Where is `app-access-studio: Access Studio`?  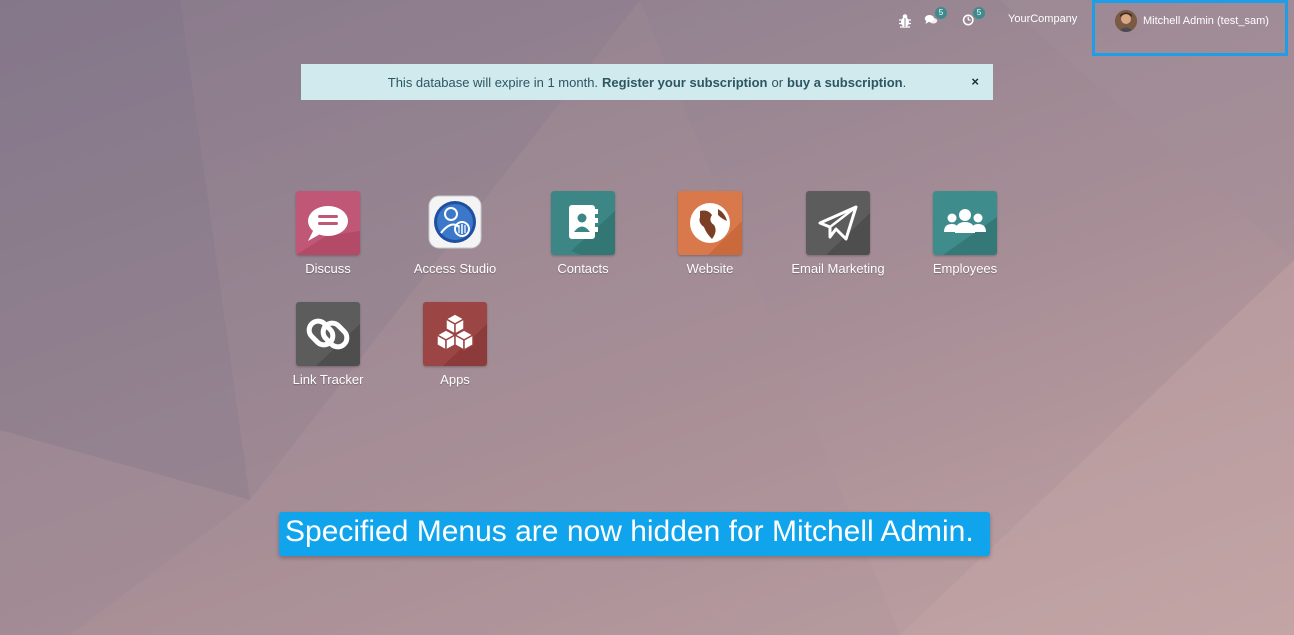 app-access-studio: Access Studio is located at coordinates (455, 233).